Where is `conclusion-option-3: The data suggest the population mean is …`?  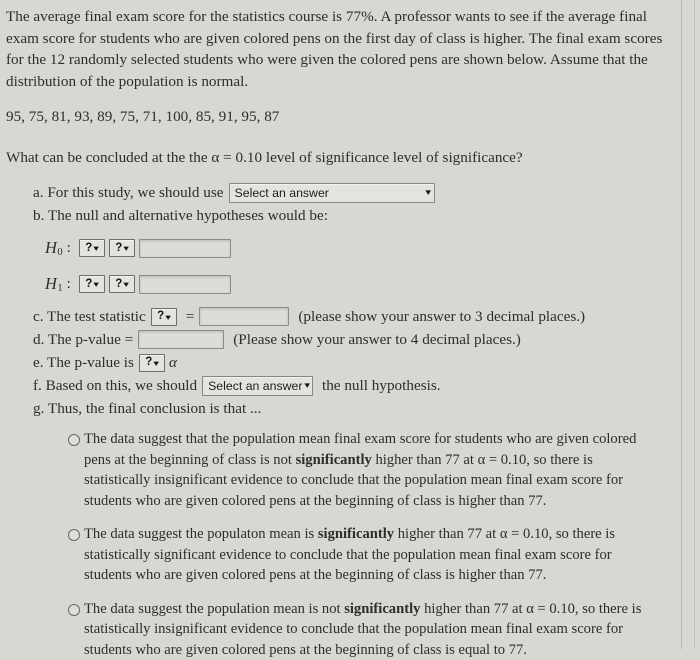 conclusion-option-3: The data suggest the population mean is … is located at coordinates (359, 629).